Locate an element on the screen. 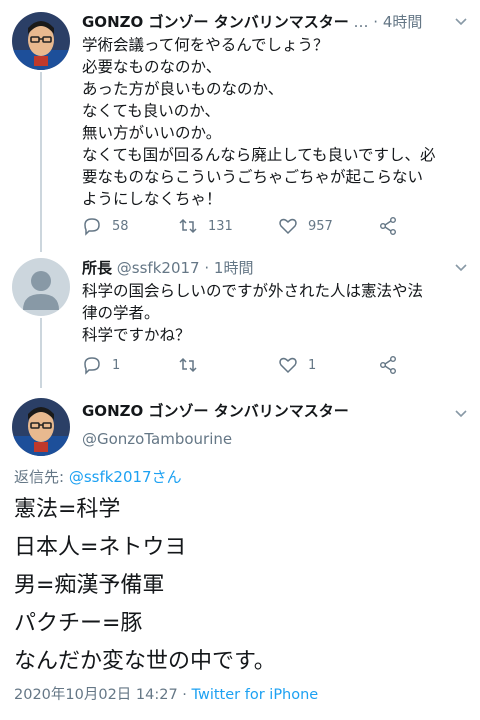 This screenshot has width=480, height=720. main-tweet-line: パクチー=豚 is located at coordinates (78, 623).